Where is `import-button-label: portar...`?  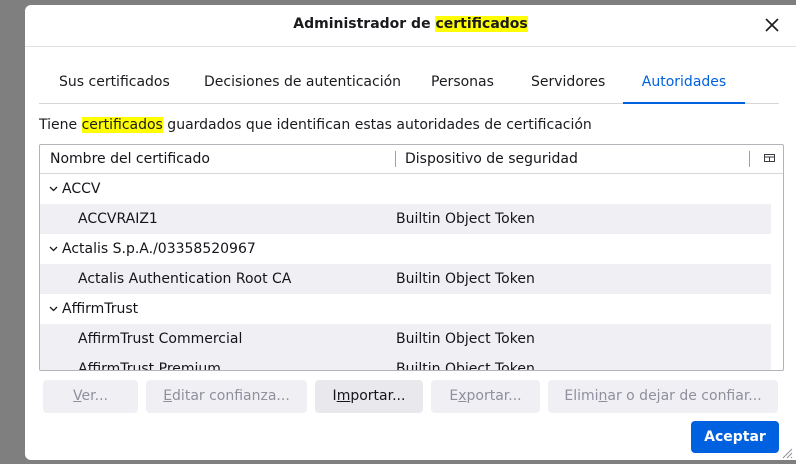
import-button-label: portar... is located at coordinates (378, 396).